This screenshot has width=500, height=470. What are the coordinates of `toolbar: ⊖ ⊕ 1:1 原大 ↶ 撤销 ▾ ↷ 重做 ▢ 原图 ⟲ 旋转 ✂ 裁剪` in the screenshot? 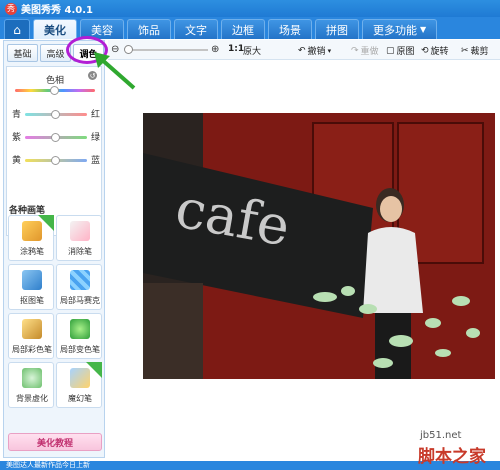 It's located at (304, 50).